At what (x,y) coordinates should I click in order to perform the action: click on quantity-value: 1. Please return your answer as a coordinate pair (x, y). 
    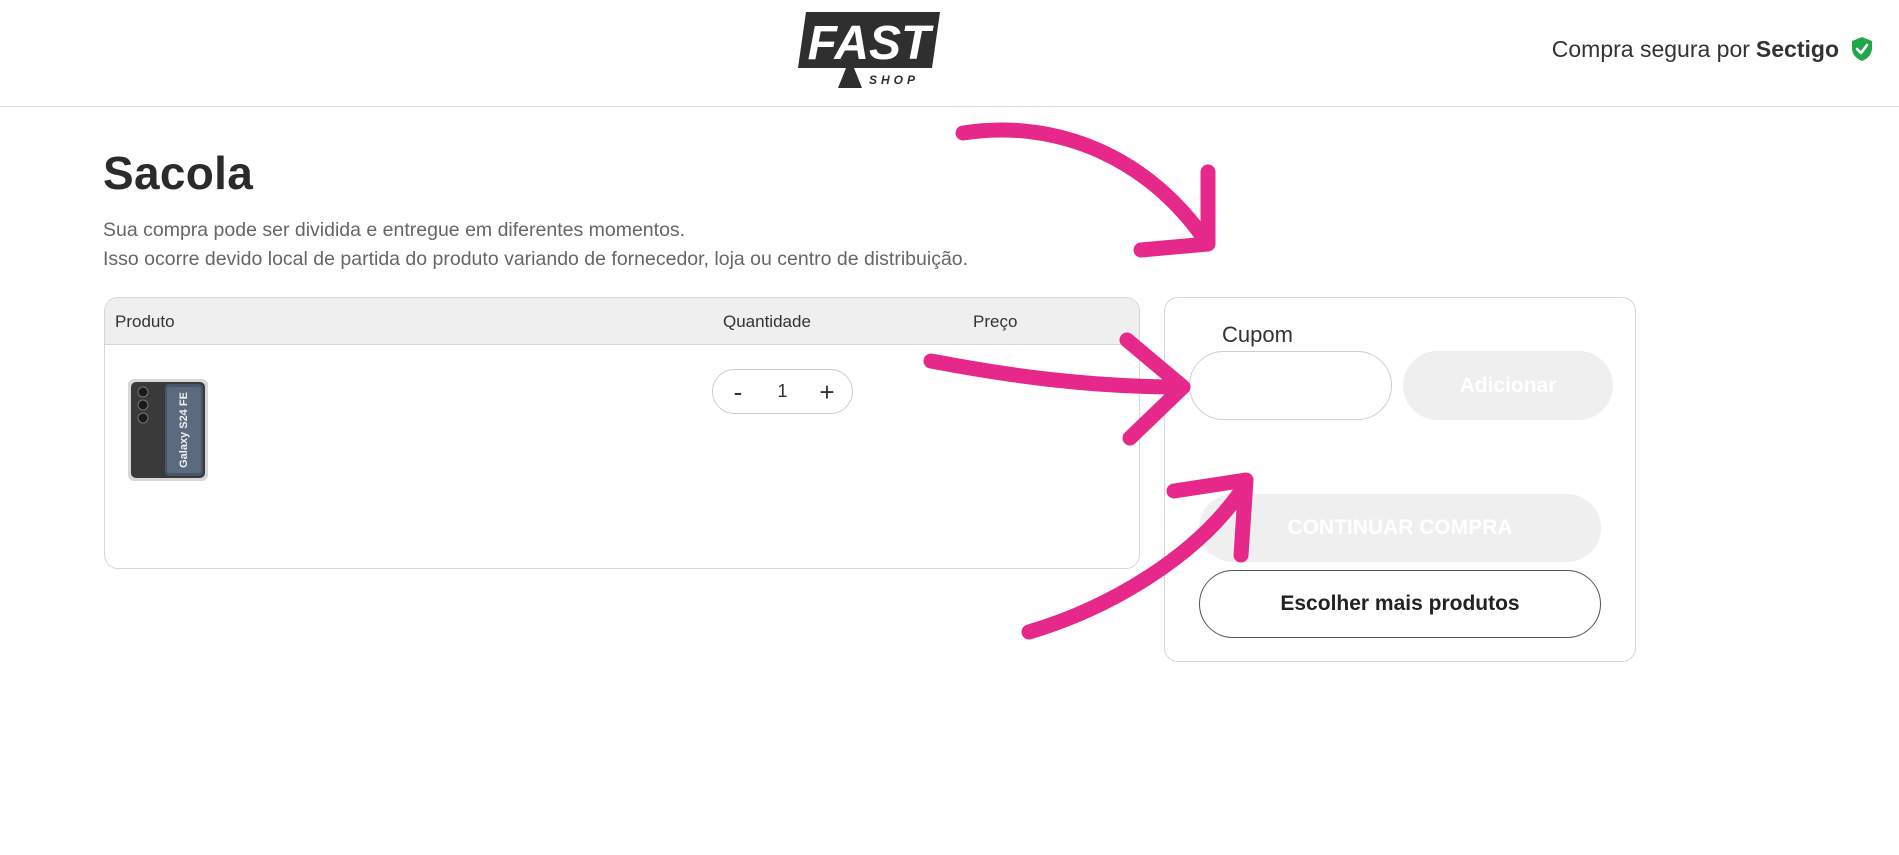
    Looking at the image, I should click on (782, 391).